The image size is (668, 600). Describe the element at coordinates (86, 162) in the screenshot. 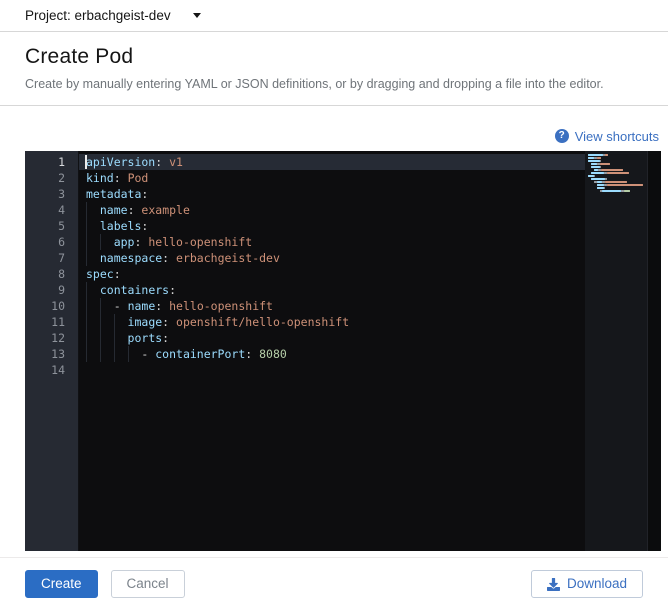

I see `text-cursor` at that location.